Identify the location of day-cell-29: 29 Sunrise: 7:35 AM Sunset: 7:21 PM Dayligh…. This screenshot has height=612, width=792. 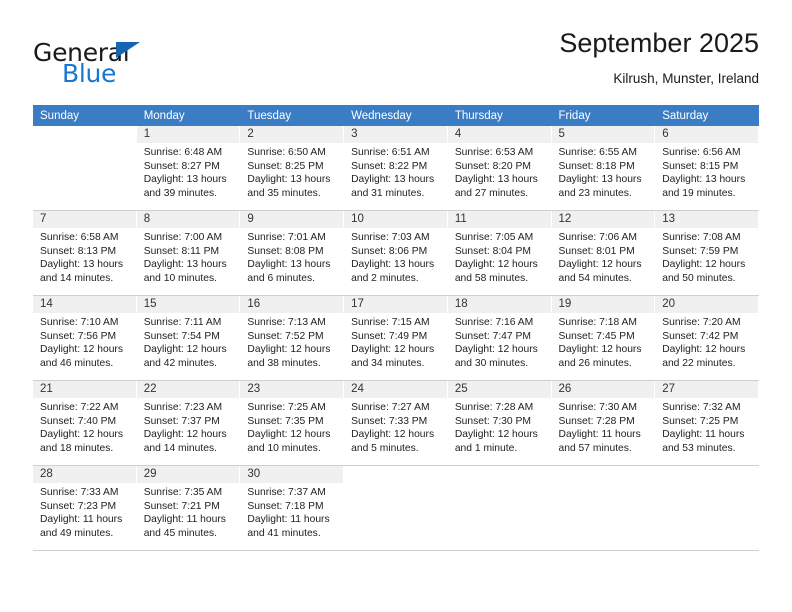
(188, 508).